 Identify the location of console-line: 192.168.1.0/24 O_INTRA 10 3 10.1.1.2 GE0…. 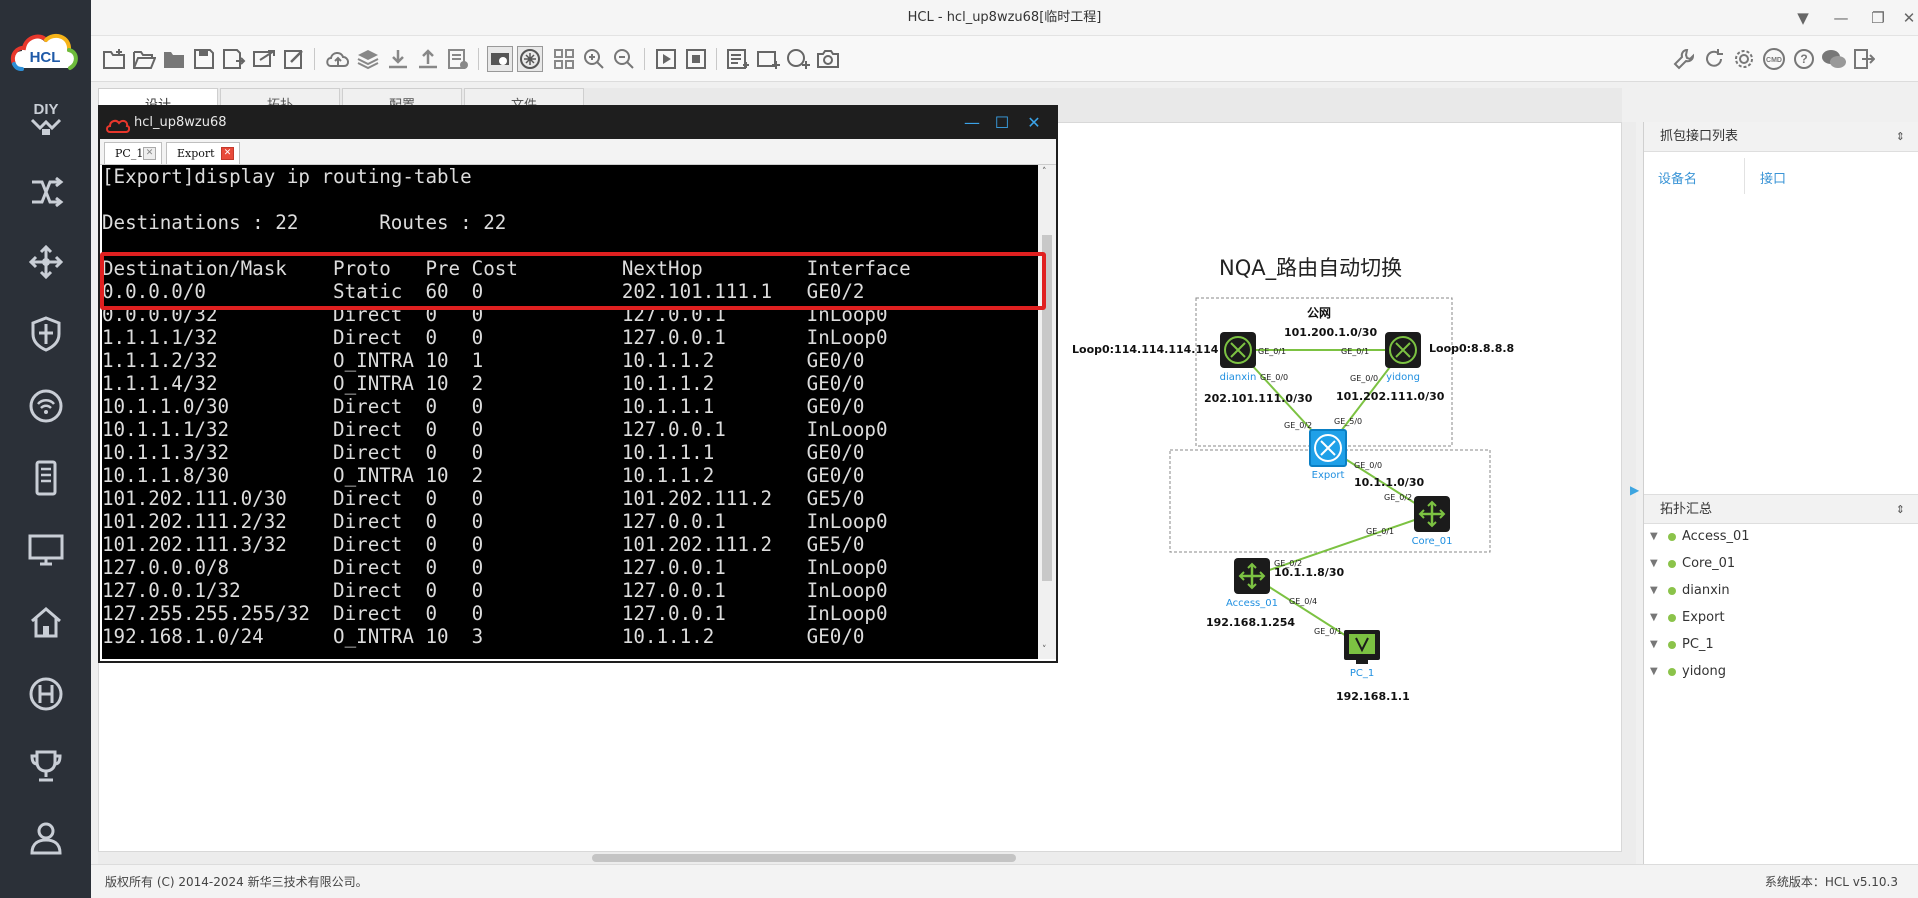
(483, 636).